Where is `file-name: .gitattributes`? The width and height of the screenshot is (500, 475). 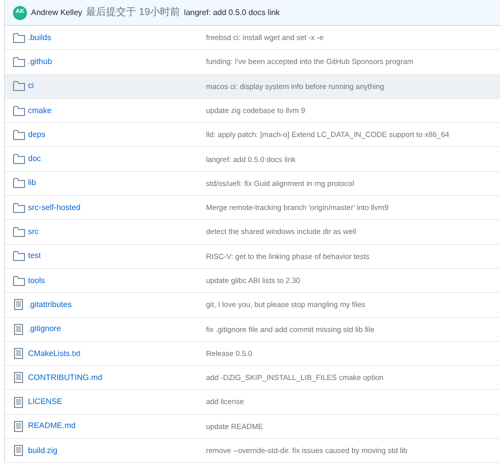
file-name: .gitattributes is located at coordinates (50, 304).